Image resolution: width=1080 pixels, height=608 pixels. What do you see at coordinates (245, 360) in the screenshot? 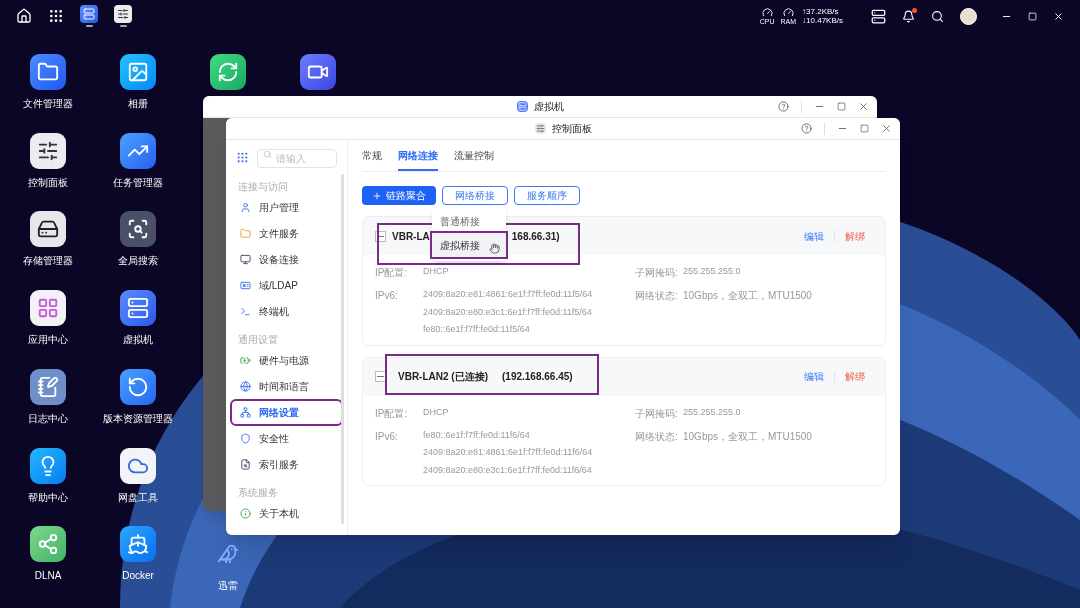
I see `battery-icon` at bounding box center [245, 360].